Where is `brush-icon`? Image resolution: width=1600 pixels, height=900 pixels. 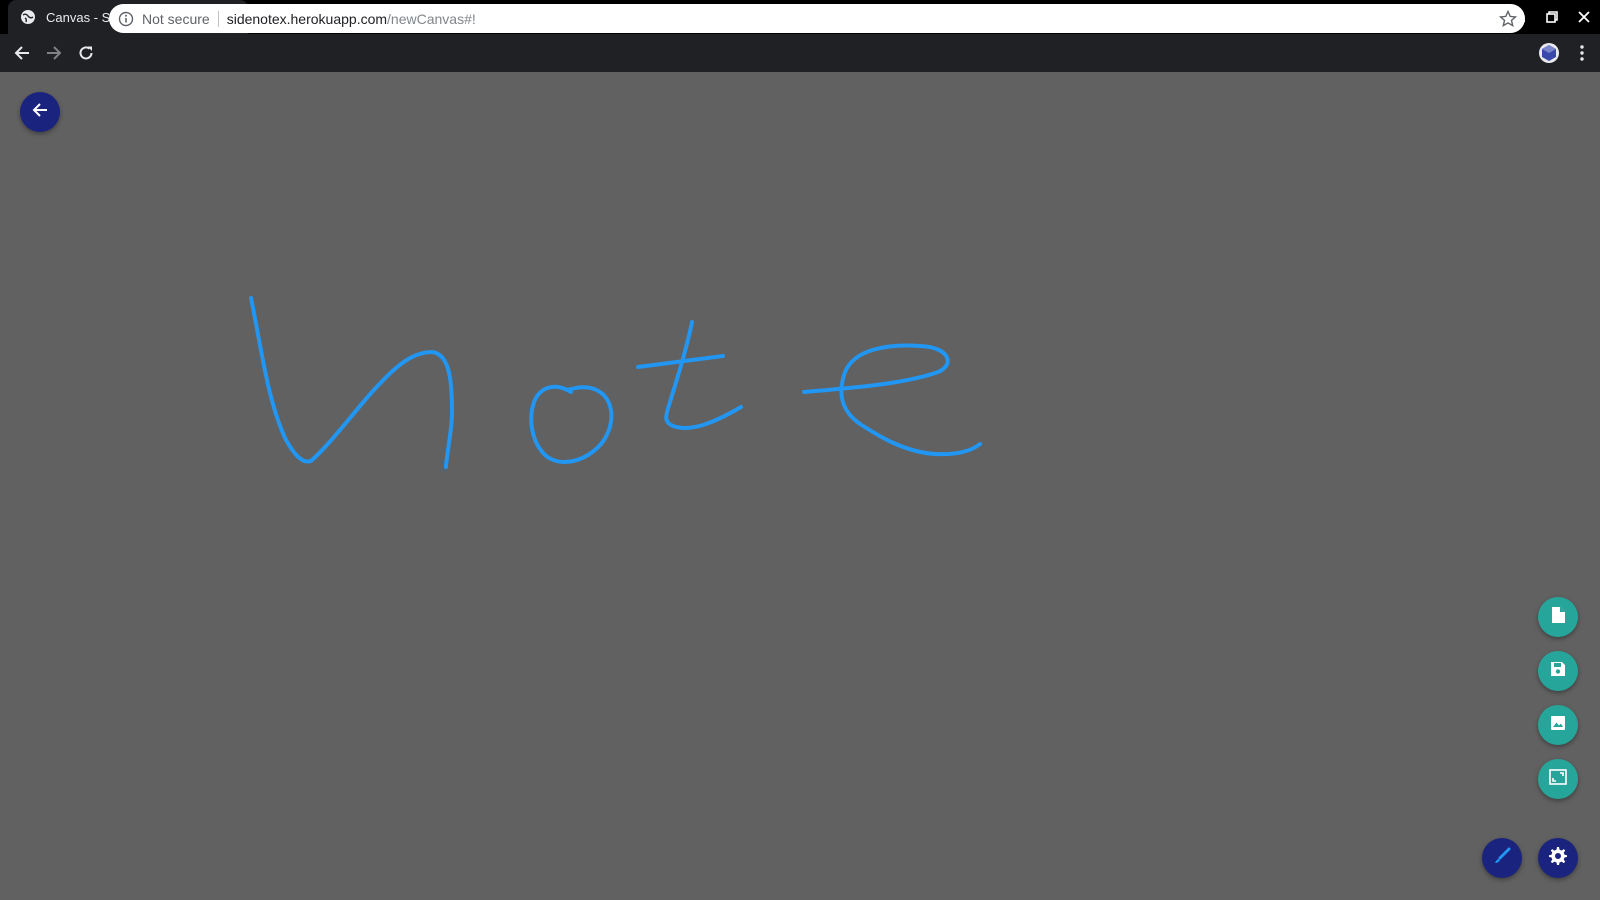 brush-icon is located at coordinates (1502, 858).